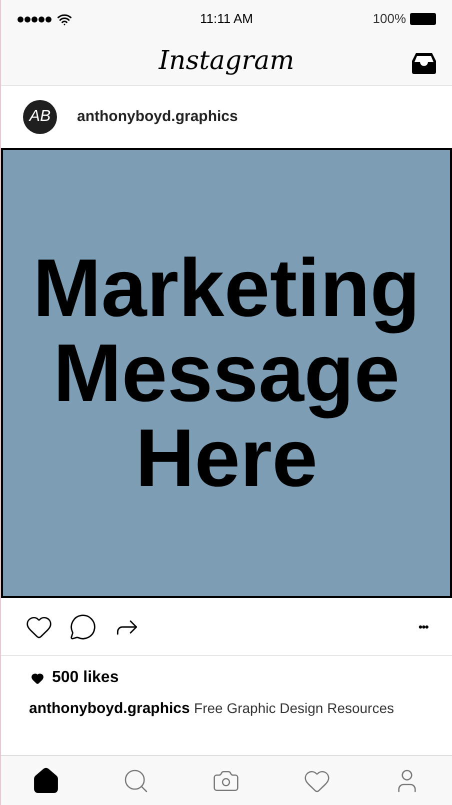  Describe the element at coordinates (389, 19) in the screenshot. I see `battery-percent: 100%` at that location.